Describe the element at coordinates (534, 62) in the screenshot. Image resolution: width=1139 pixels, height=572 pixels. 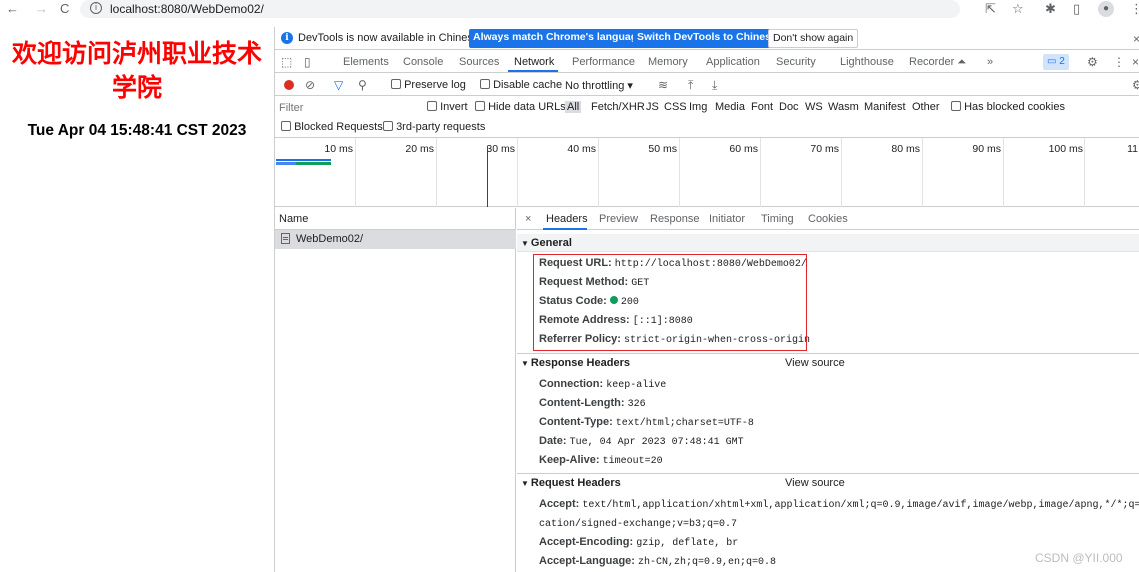
I see `tab-network: Network` at that location.